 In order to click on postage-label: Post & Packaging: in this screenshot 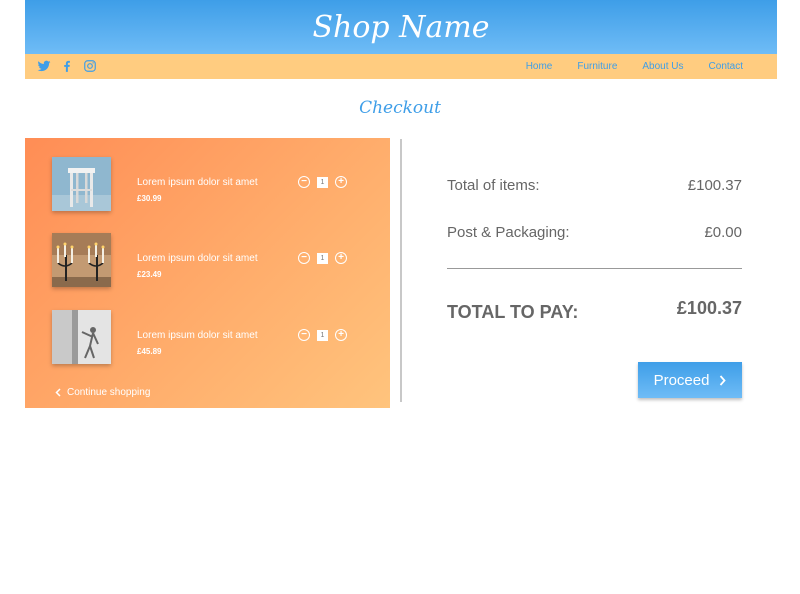, I will do `click(508, 232)`.